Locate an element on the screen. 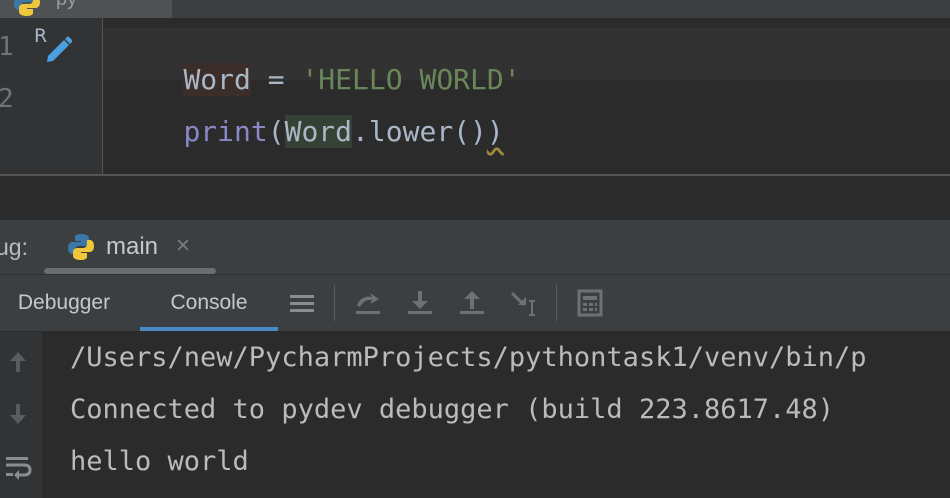 Image resolution: width=950 pixels, height=498 pixels. run-config-name: main is located at coordinates (132, 246).